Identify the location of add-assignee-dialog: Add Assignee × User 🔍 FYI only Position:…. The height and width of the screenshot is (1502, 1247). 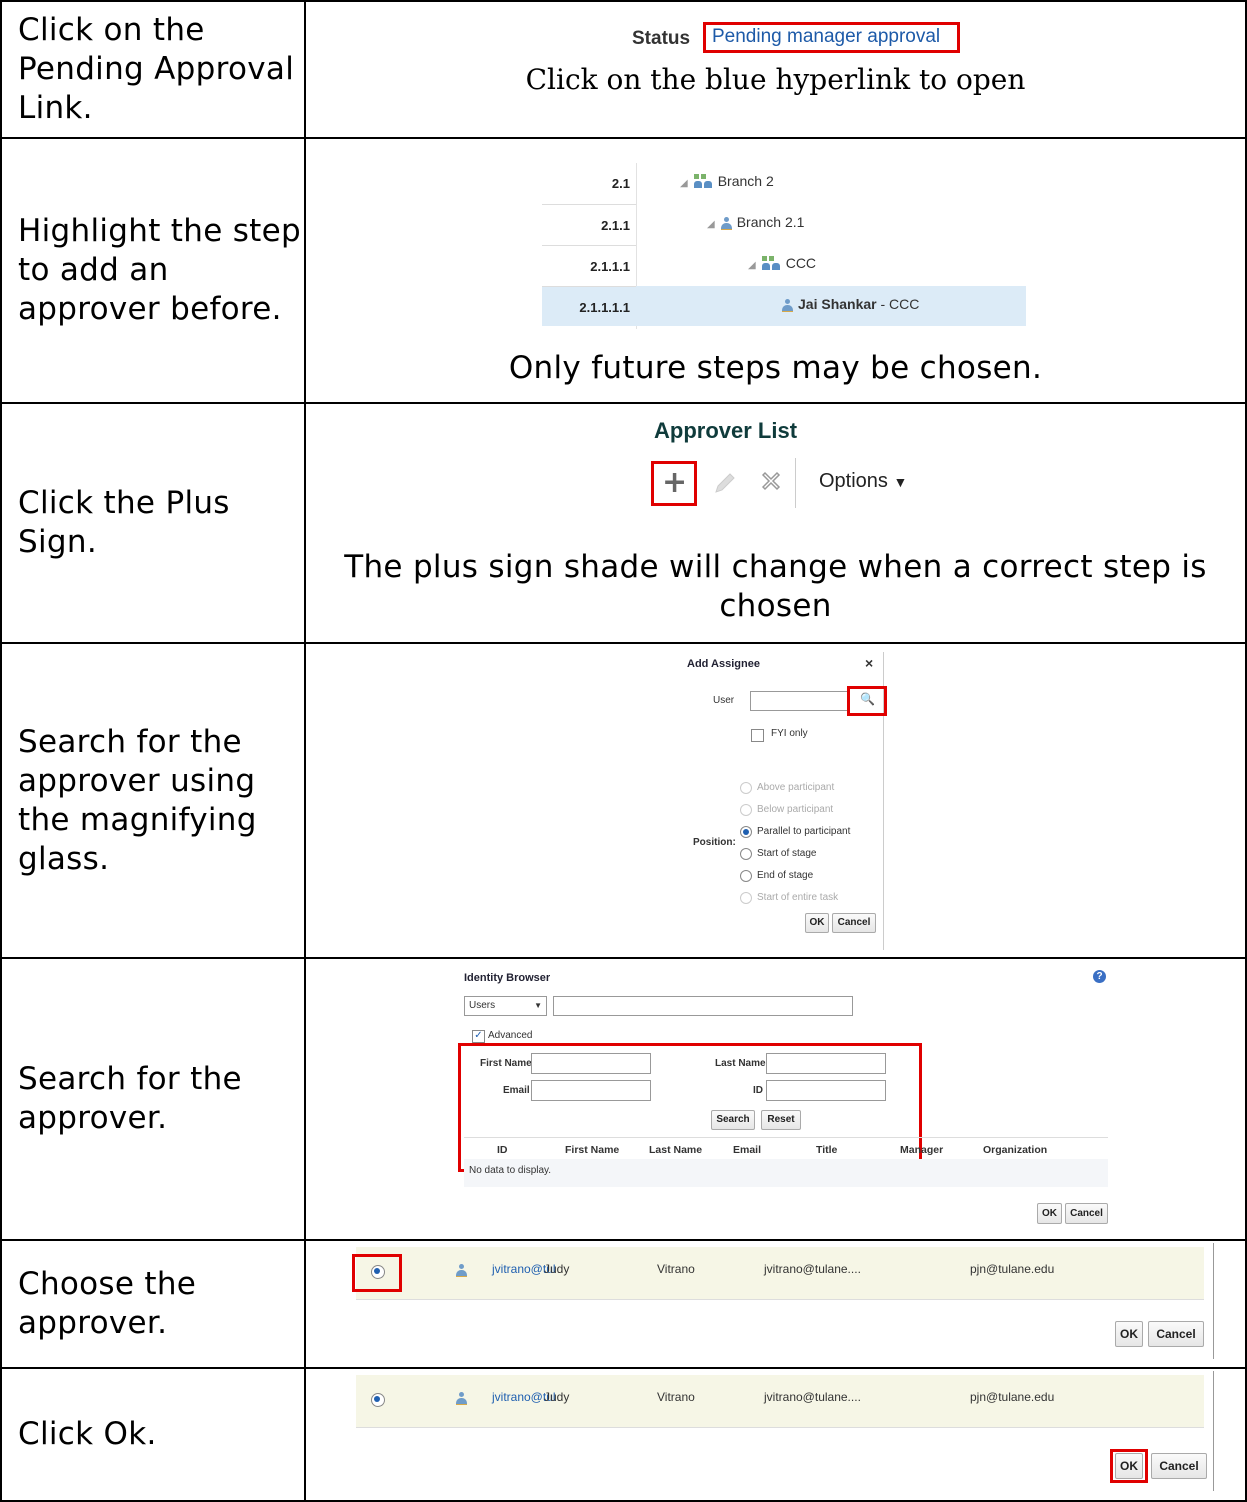
(784, 802).